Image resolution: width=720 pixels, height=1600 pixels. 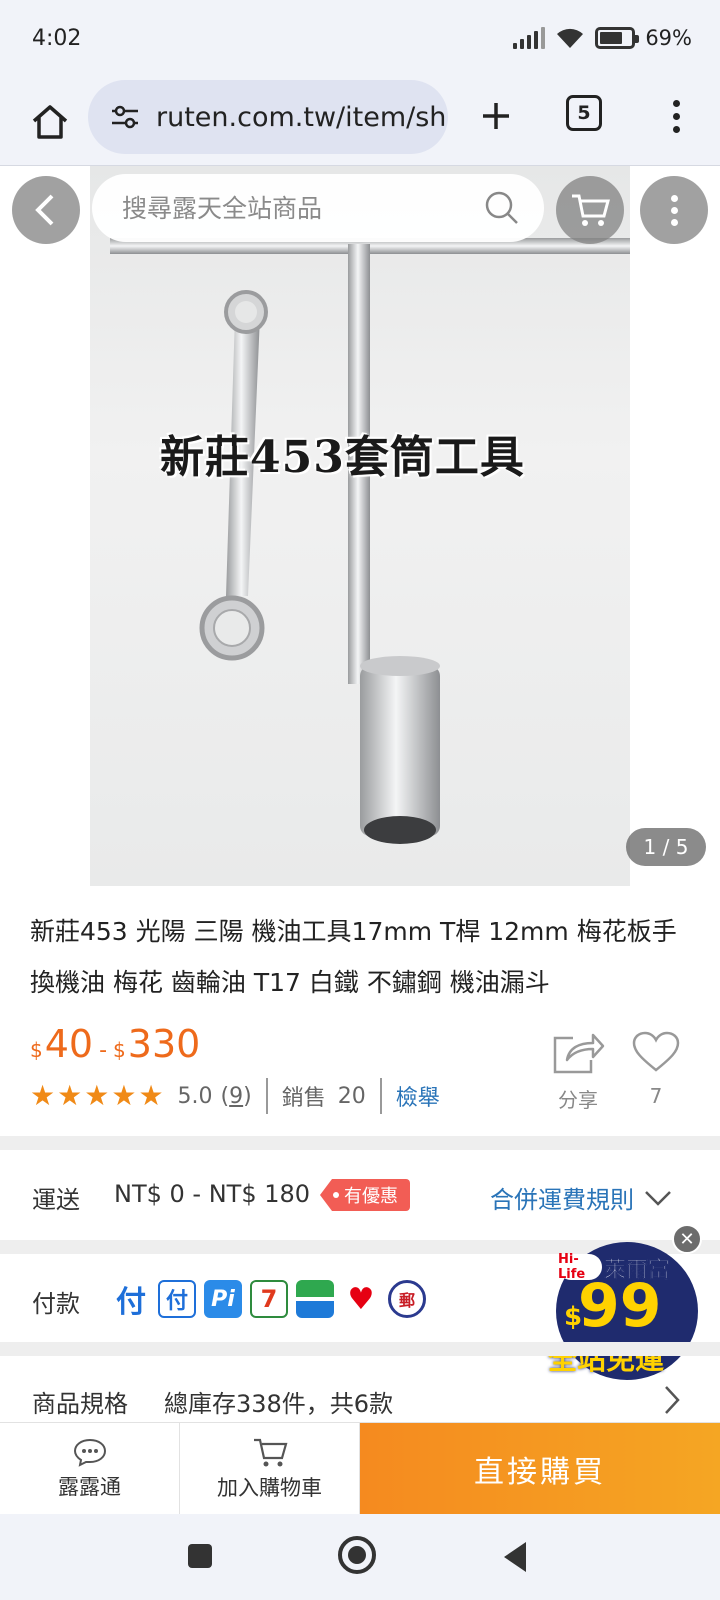 I want to click on rating-count-link: (9), so click(x=236, y=1096).